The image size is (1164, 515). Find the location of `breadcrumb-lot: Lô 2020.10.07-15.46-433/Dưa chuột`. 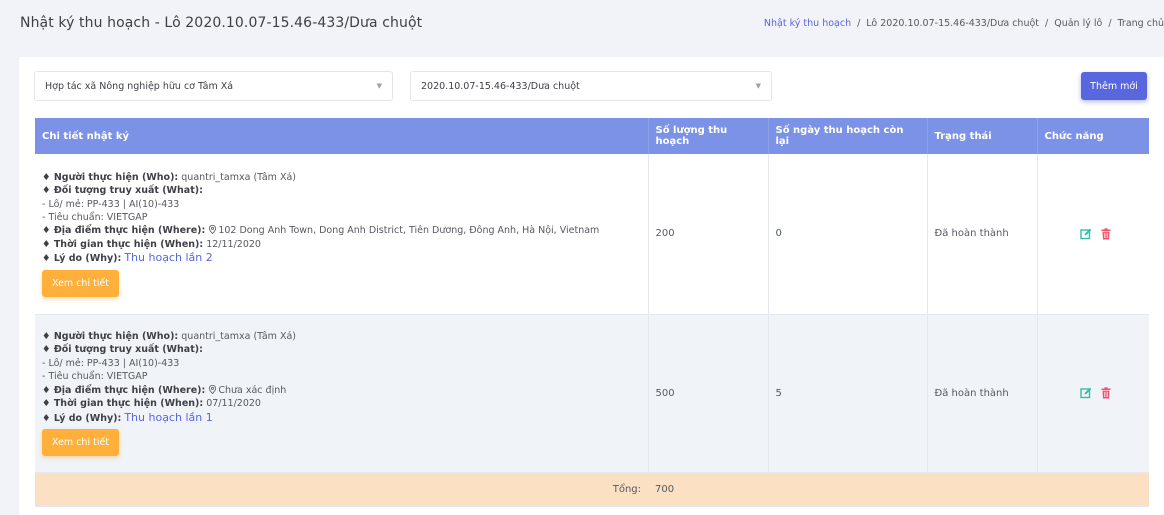

breadcrumb-lot: Lô 2020.10.07-15.46-433/Dưa chuột is located at coordinates (952, 23).